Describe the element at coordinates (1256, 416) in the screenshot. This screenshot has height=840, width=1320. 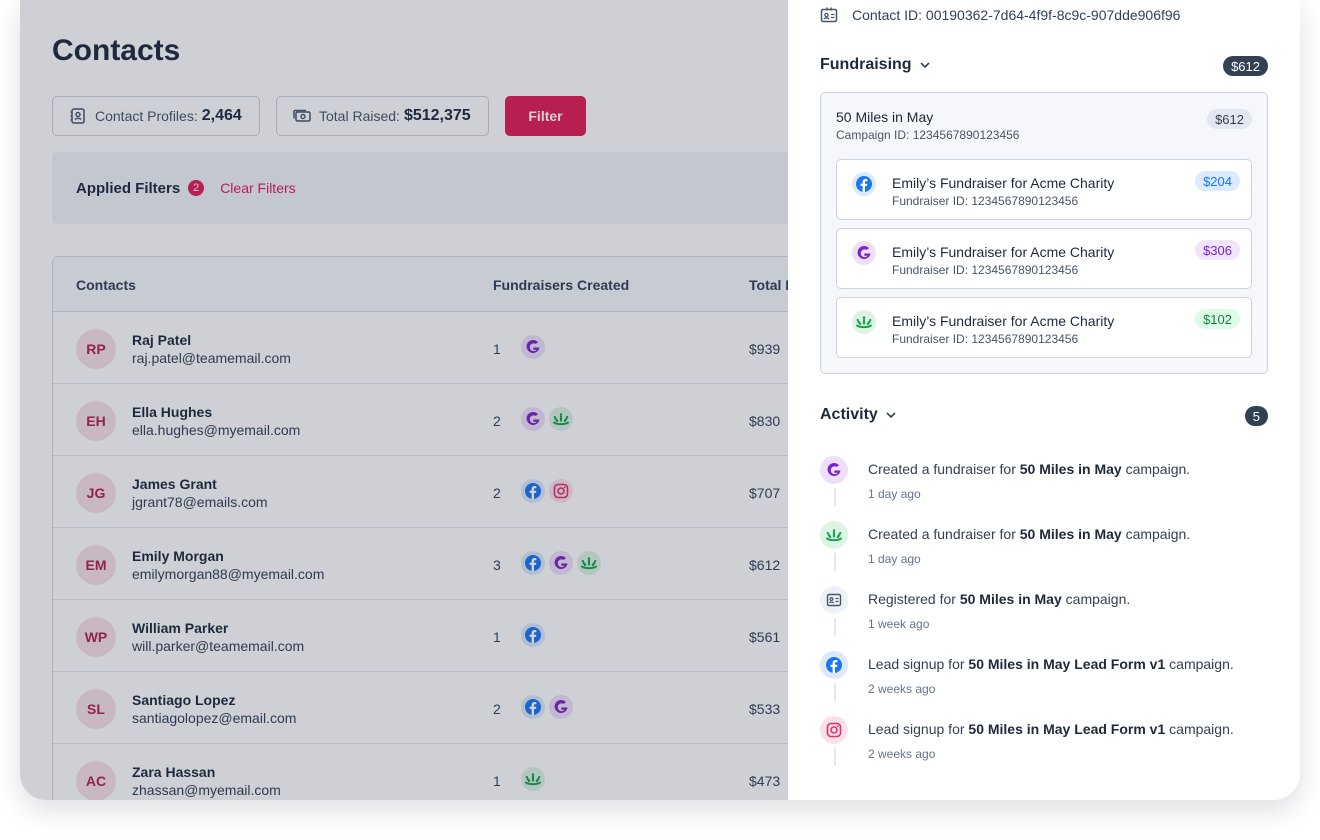
I see `activity-count-badge: 5` at that location.